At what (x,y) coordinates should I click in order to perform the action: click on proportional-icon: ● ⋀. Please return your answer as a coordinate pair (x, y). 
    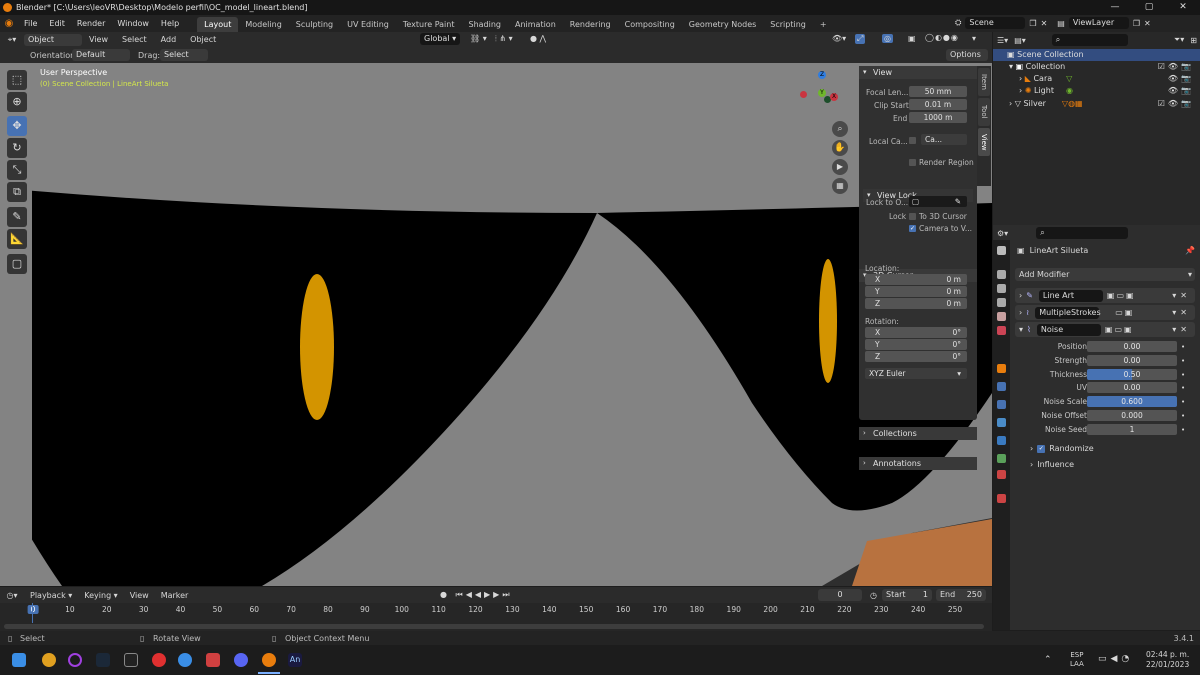
    Looking at the image, I should click on (538, 38).